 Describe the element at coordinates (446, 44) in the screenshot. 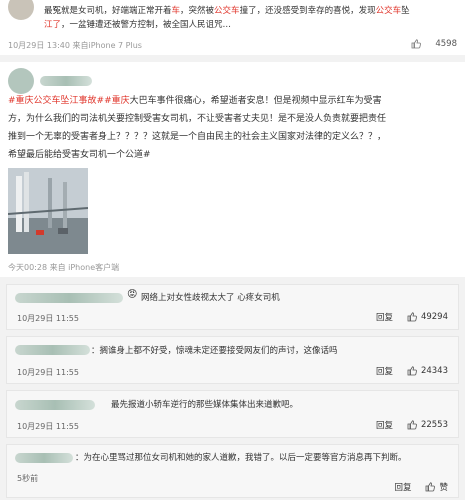

I see `post-1-like-count: 4598` at that location.